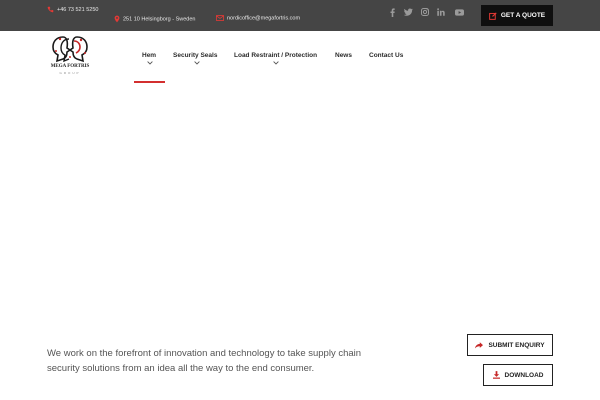 The width and height of the screenshot is (600, 400). Describe the element at coordinates (149, 82) in the screenshot. I see `active-nav-indicator` at that location.